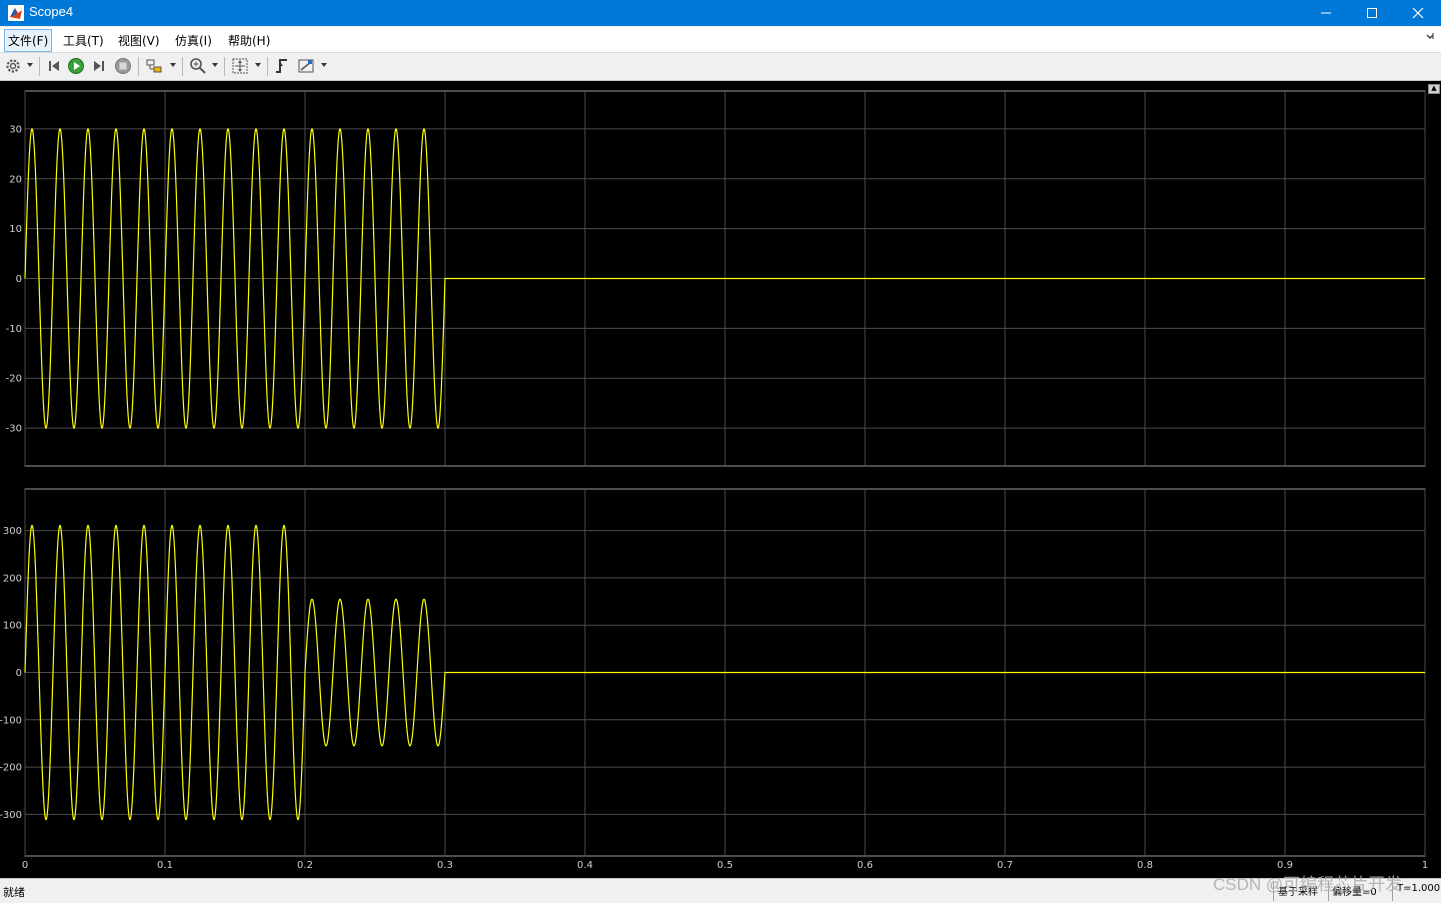 This screenshot has width=1441, height=903. I want to click on x-tick-label: 0.8, so click(1145, 865).